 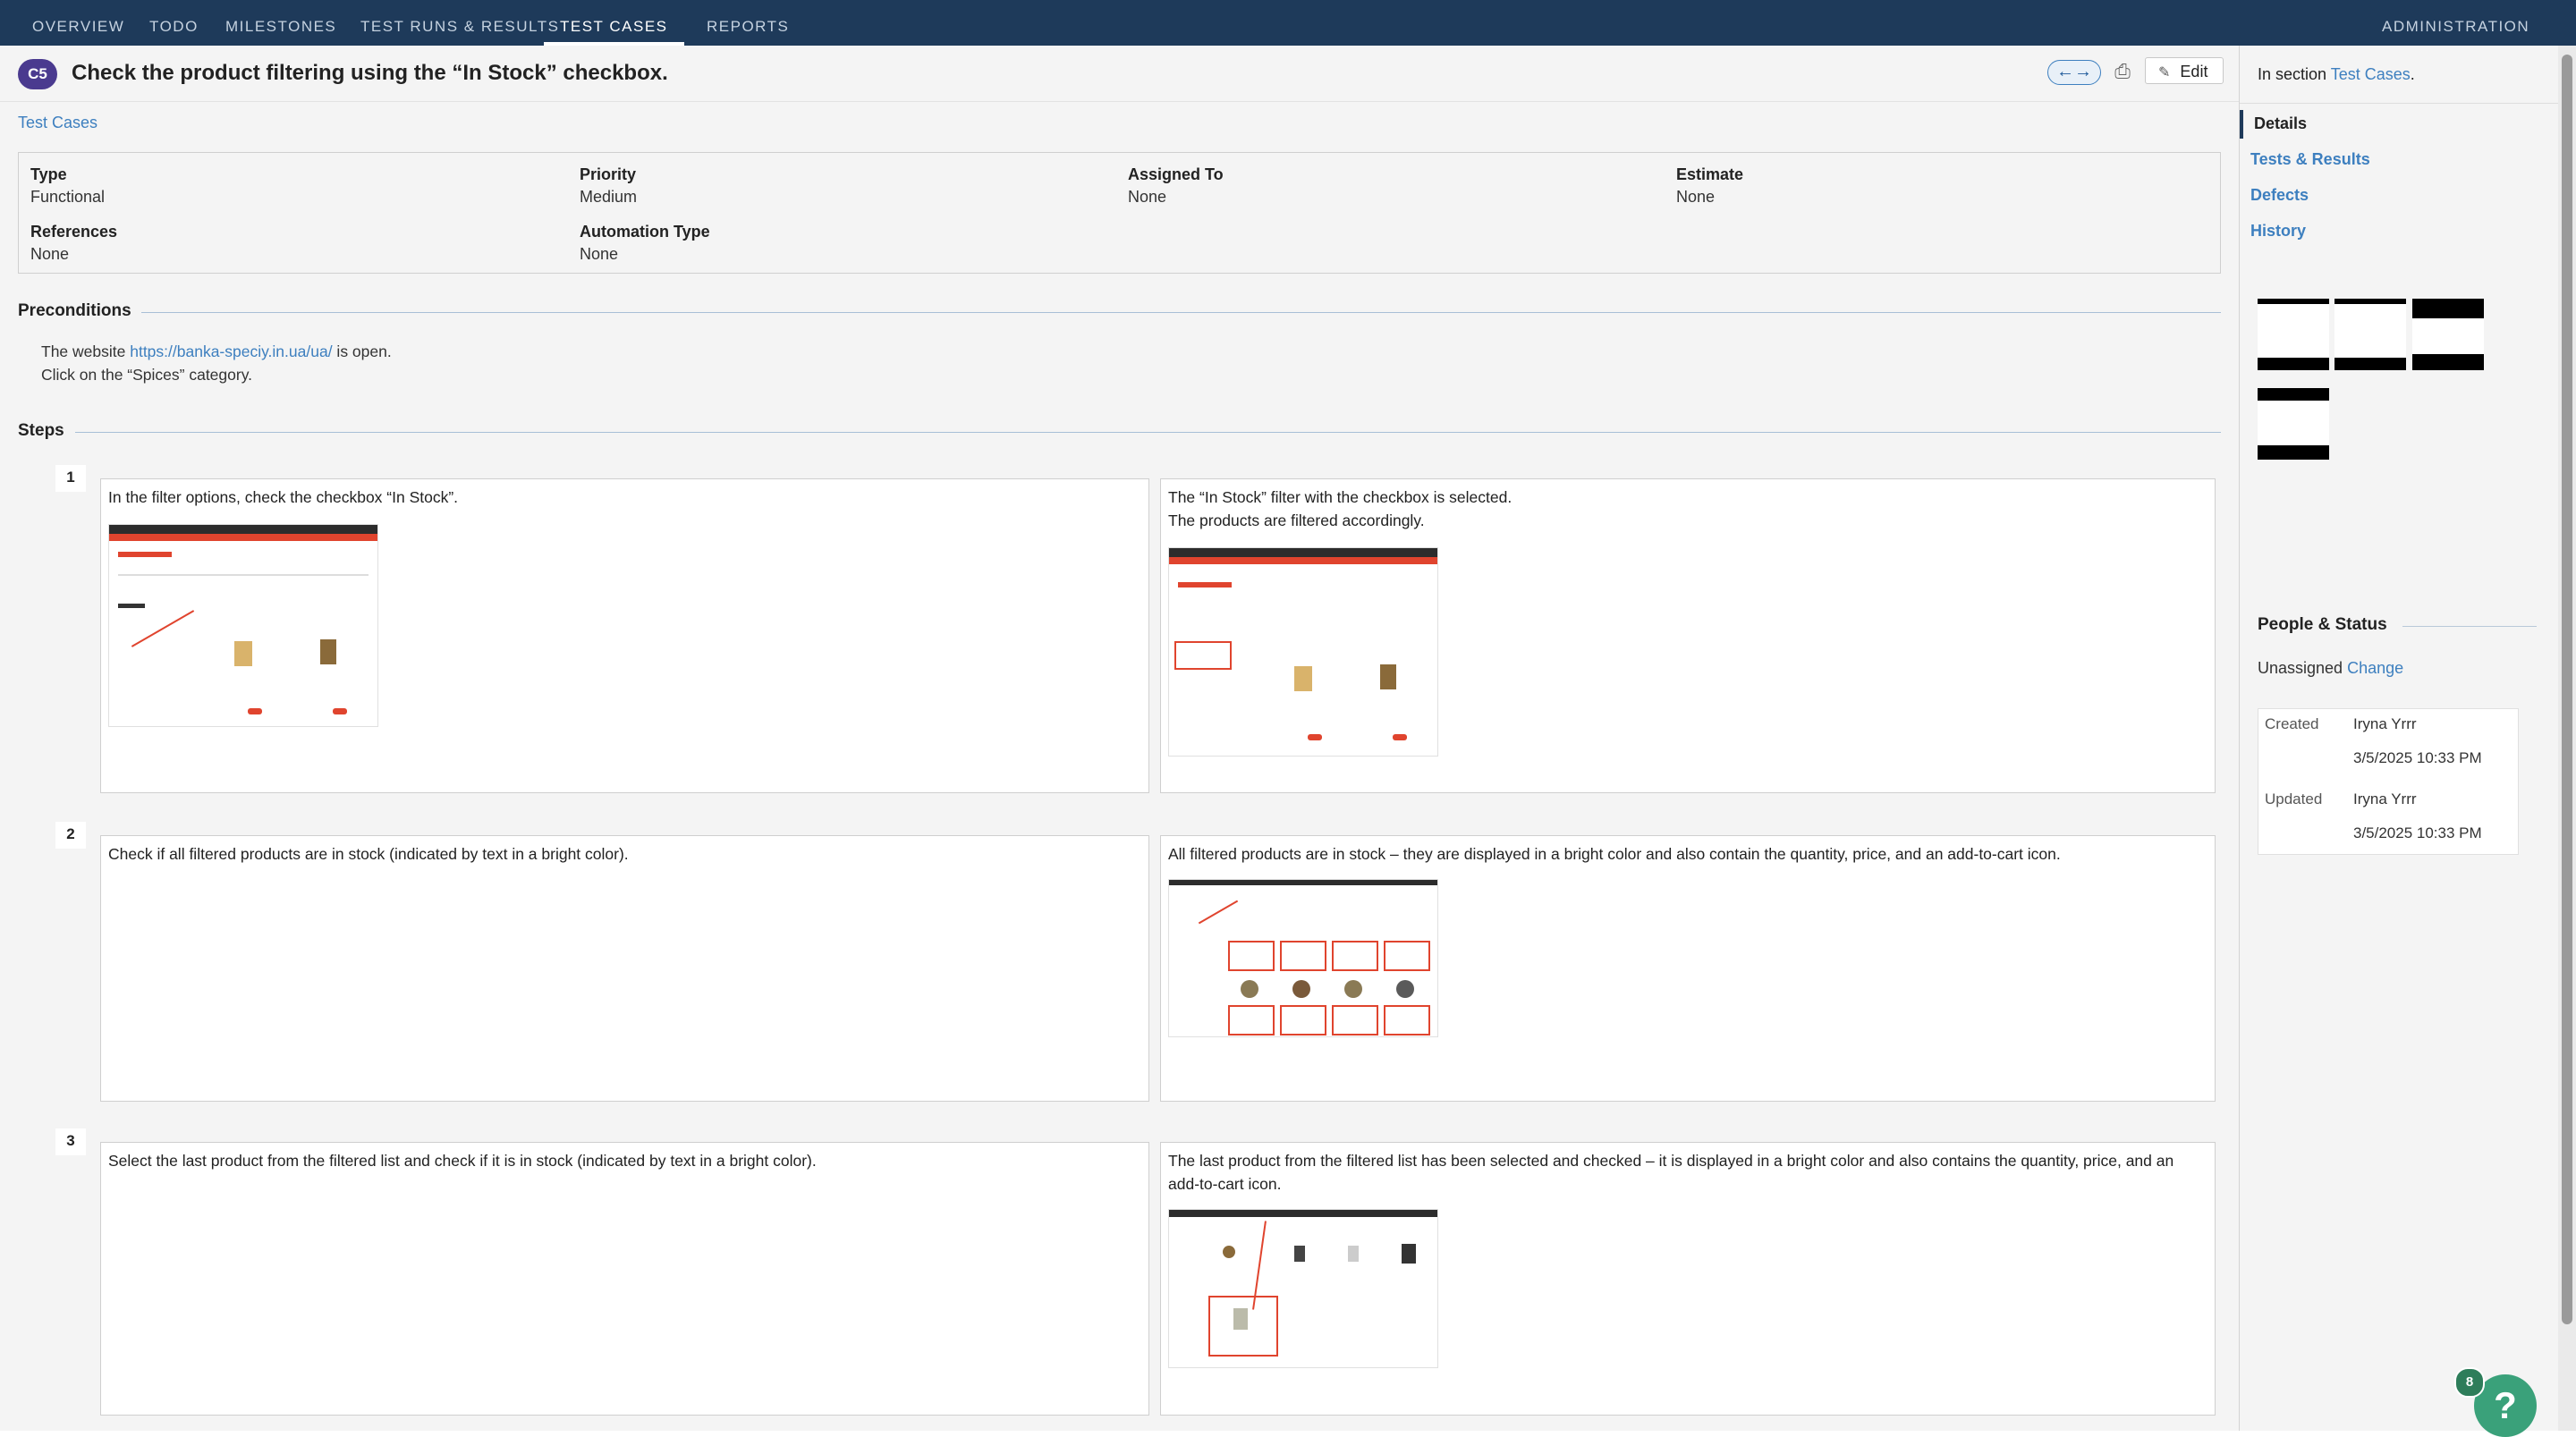 I want to click on section-suffix: ., so click(x=2412, y=74).